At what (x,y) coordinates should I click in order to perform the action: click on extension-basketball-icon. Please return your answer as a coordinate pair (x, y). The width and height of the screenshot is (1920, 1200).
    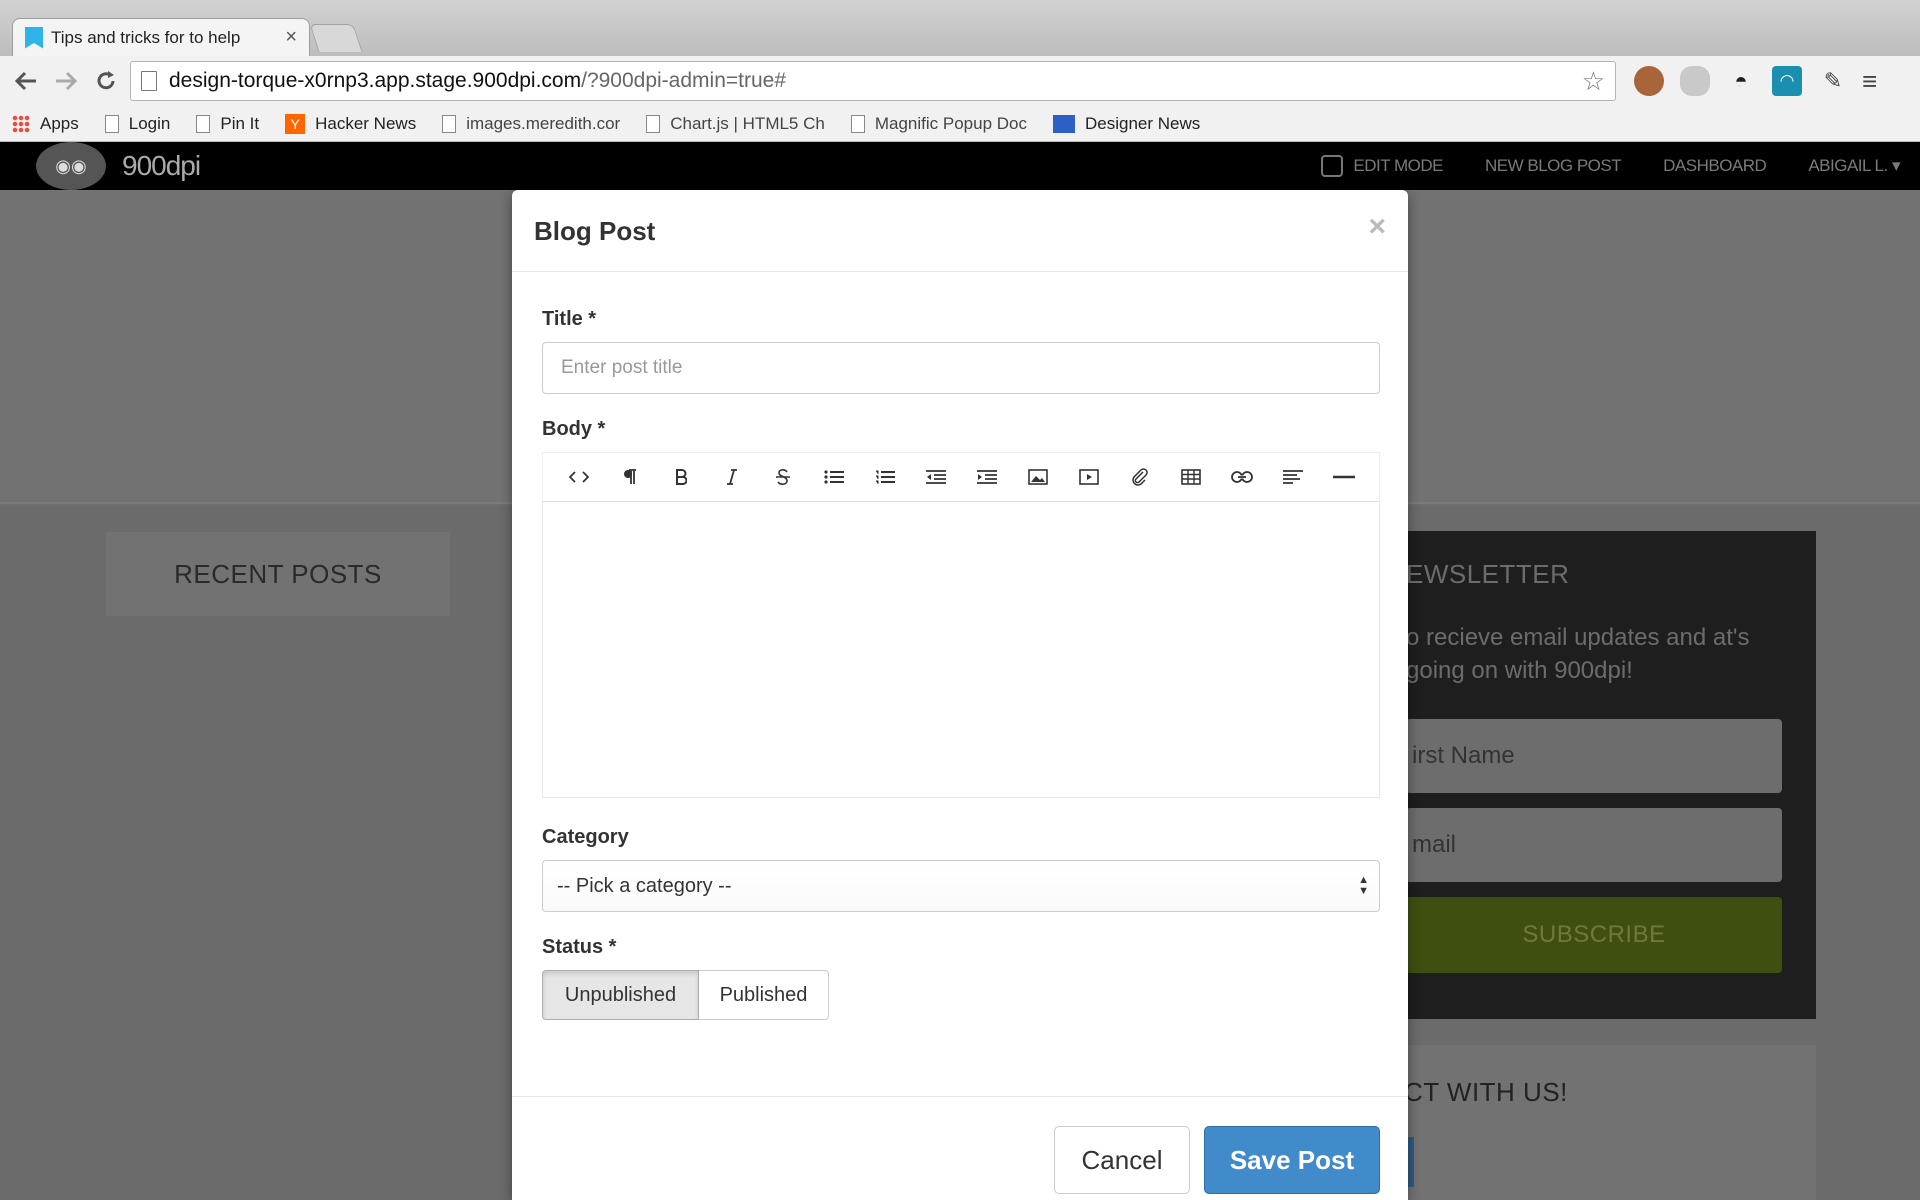
    Looking at the image, I should click on (1649, 81).